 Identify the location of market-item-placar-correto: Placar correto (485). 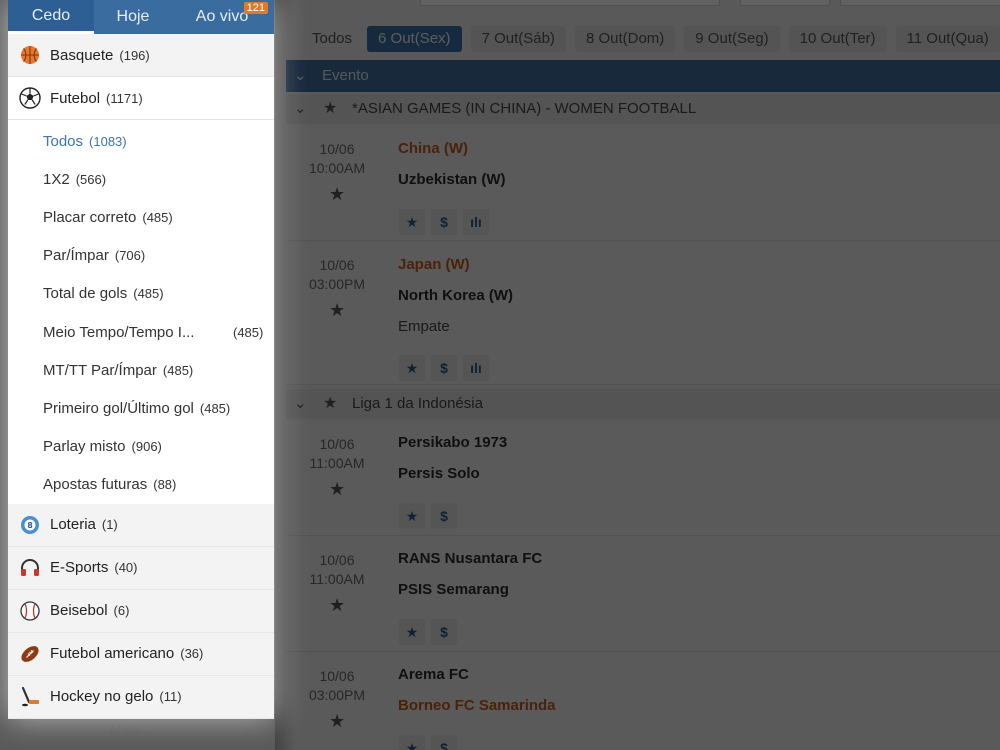
(141, 217).